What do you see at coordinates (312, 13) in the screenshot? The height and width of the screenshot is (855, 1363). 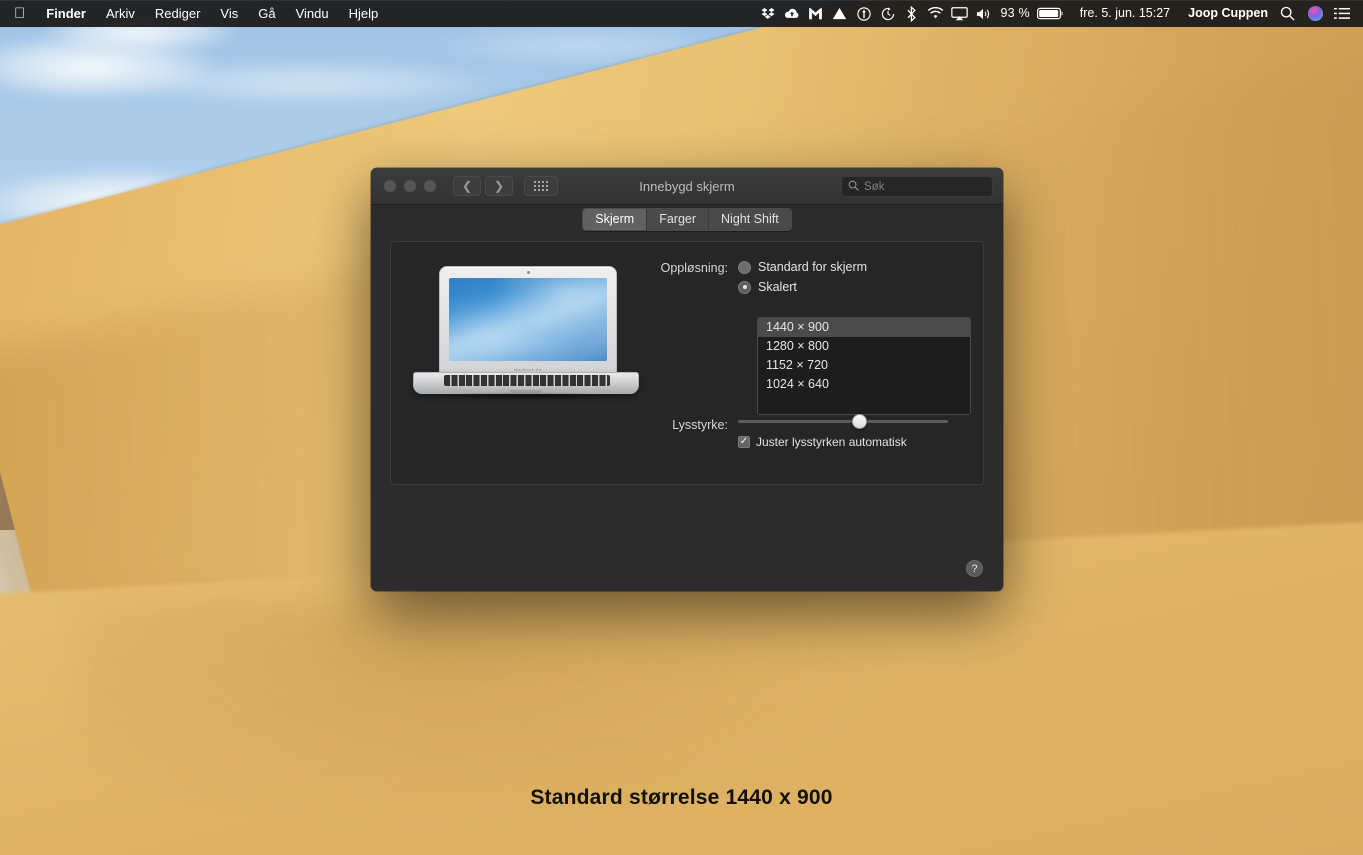 I see `menu-item-vindu: Vindu` at bounding box center [312, 13].